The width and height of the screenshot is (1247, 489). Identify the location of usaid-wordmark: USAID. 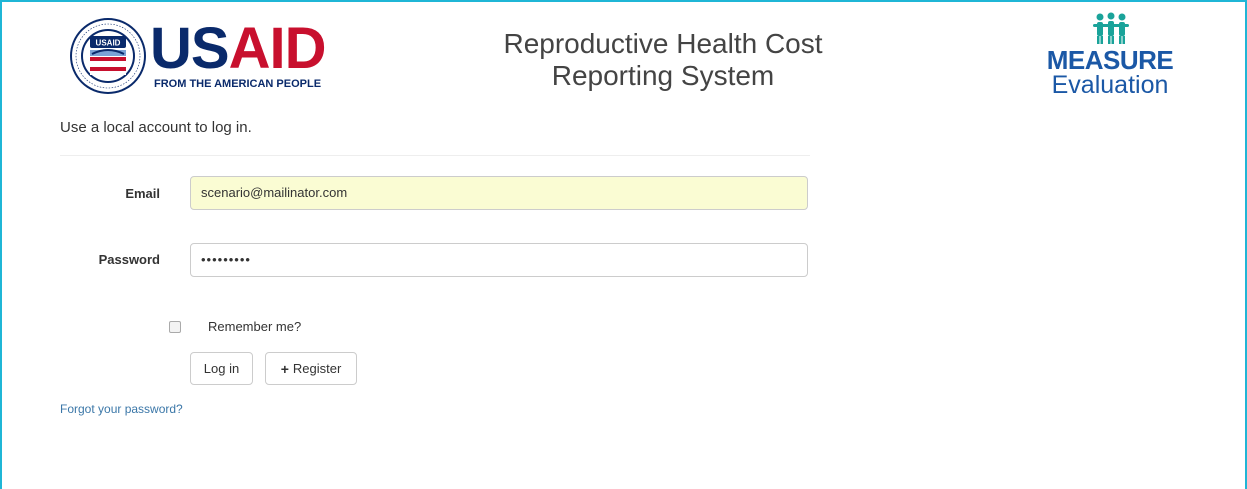
(238, 48).